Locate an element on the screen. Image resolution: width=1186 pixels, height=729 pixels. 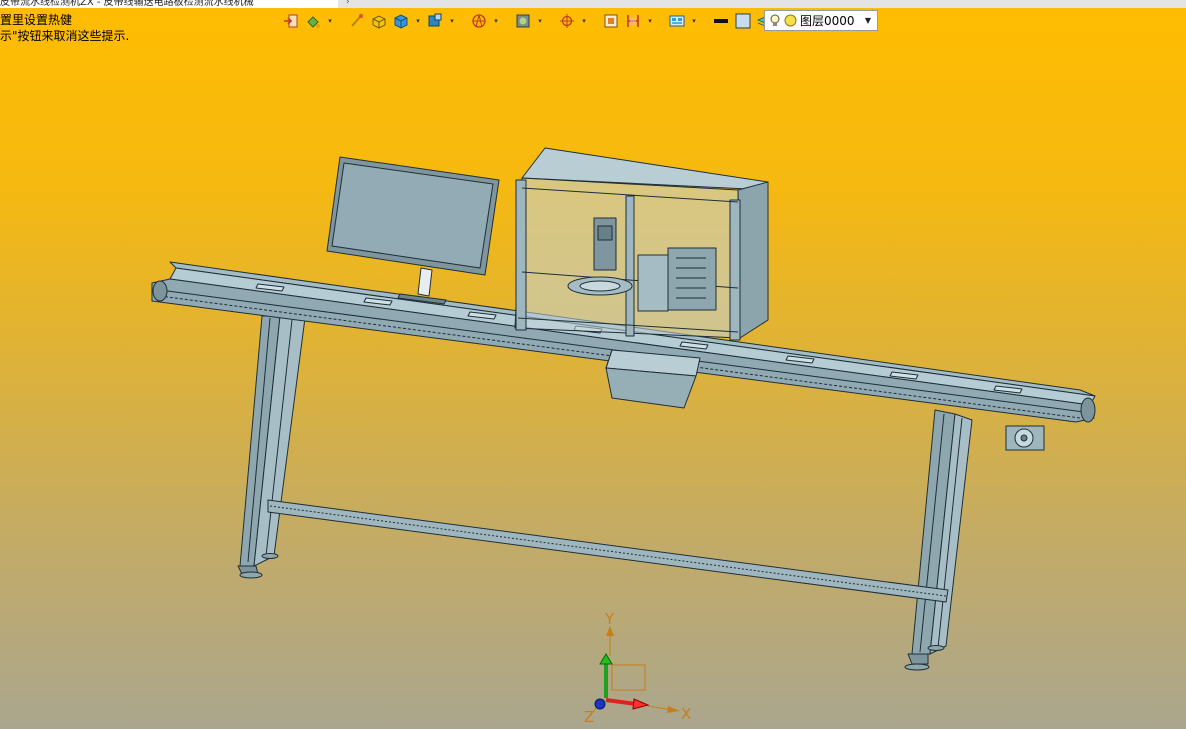
axis-label-x: X is located at coordinates (686, 714).